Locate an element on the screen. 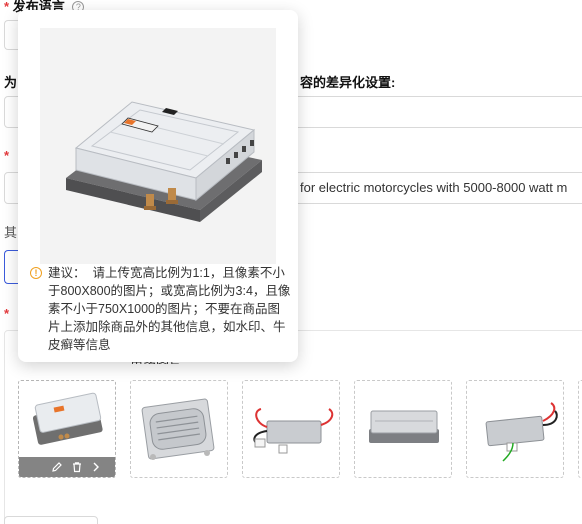 This screenshot has width=582, height=524. info-icon: ! is located at coordinates (36, 273).